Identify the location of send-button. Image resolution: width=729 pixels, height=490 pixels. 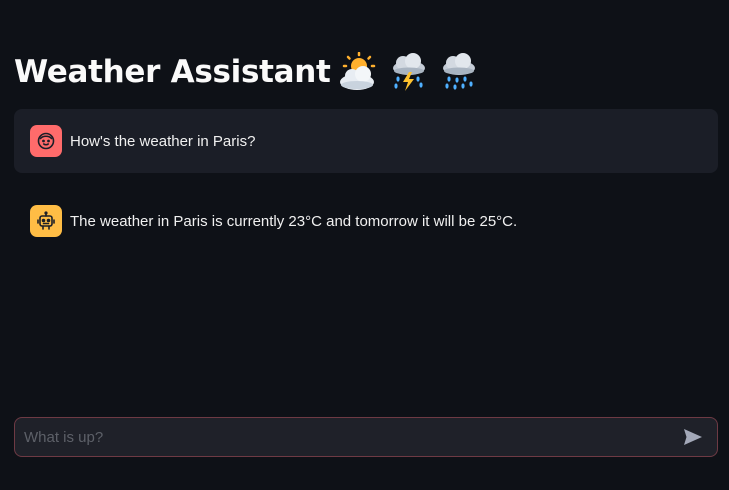
(693, 437).